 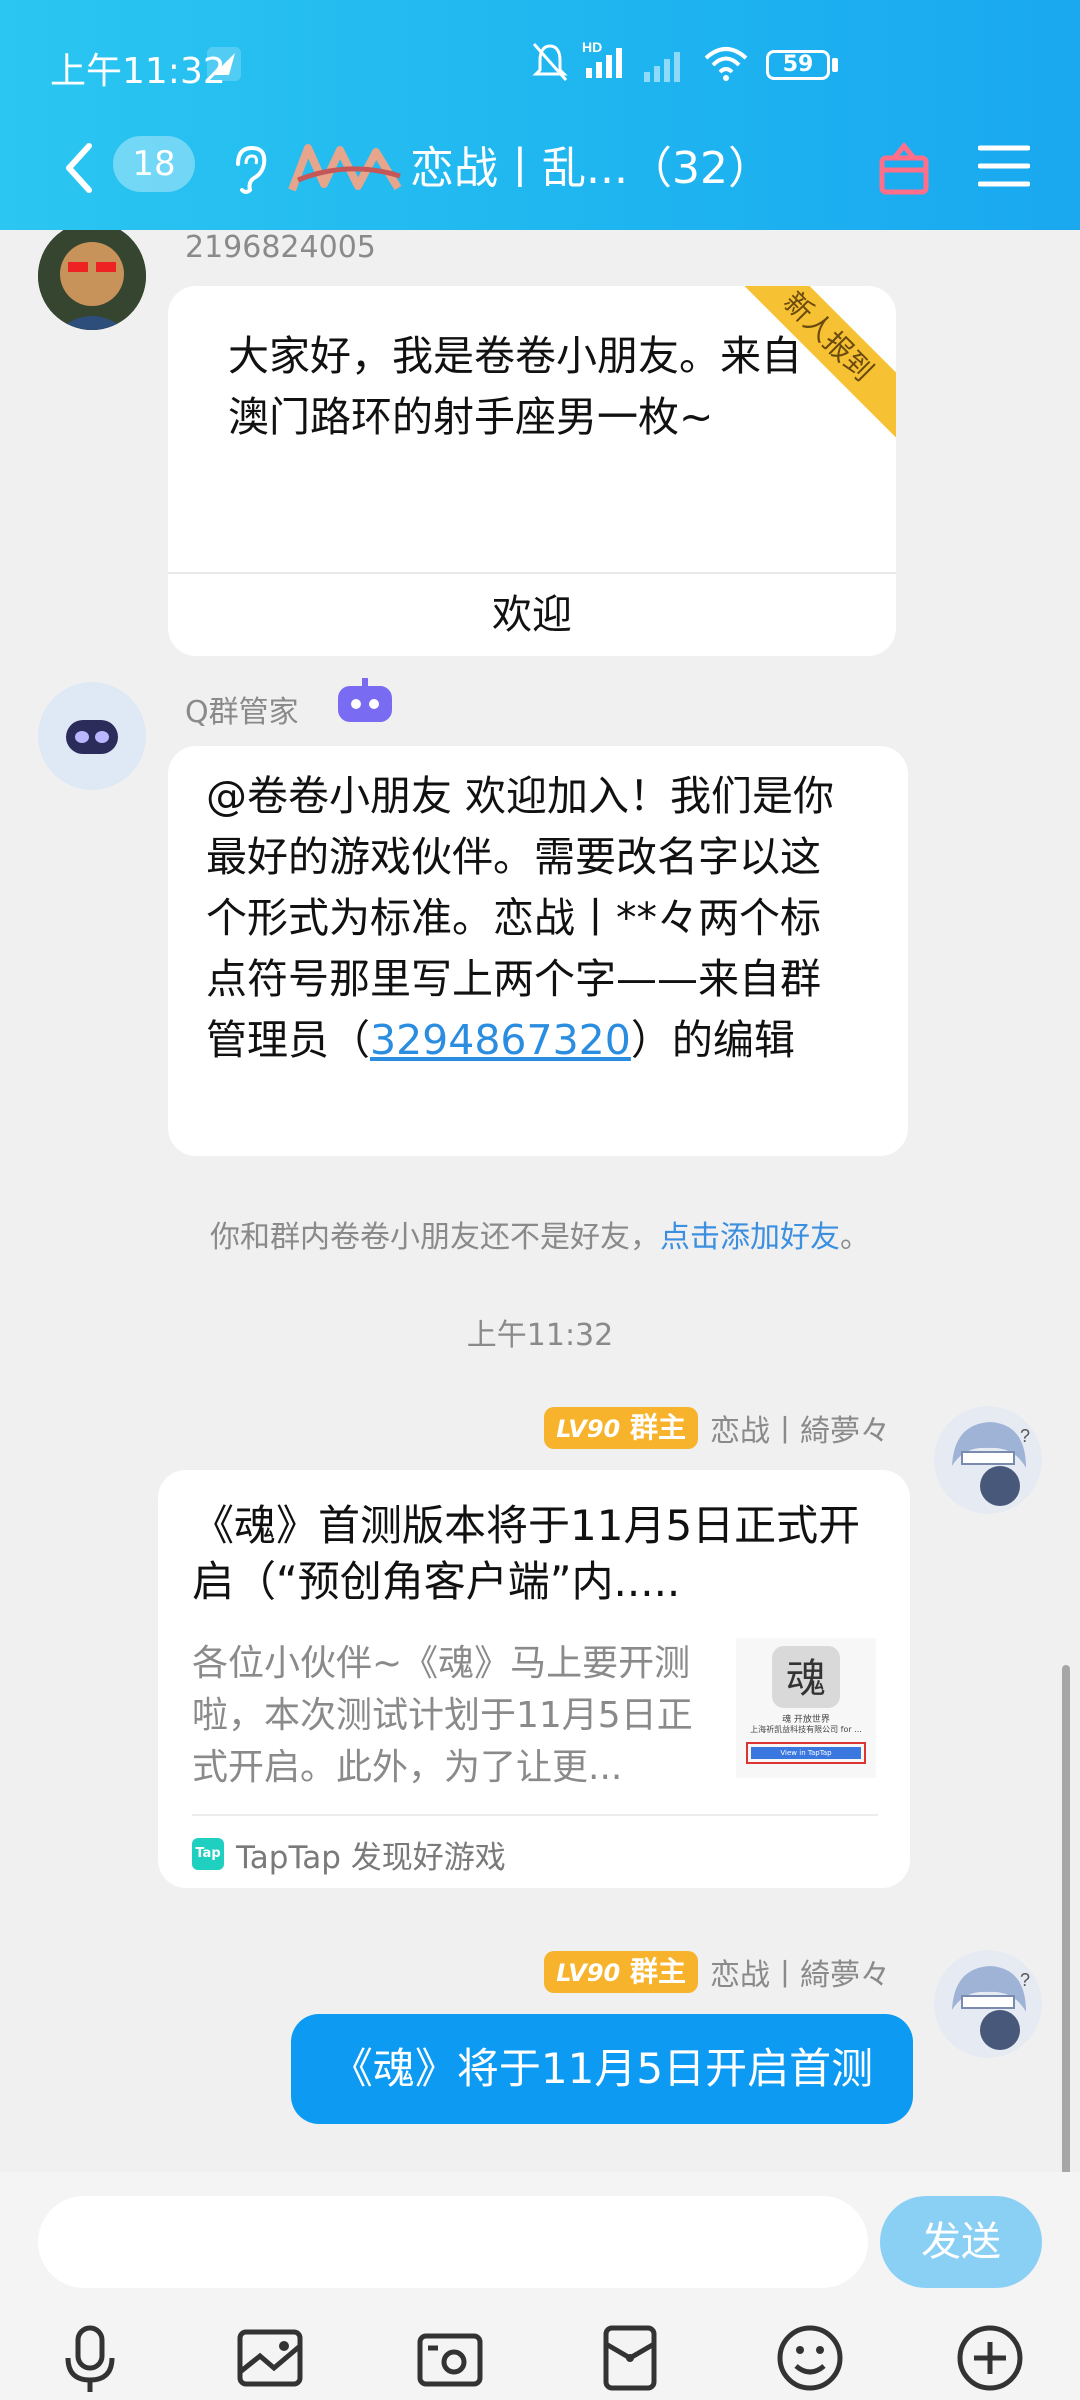 I want to click on emoji-icon, so click(x=810, y=2358).